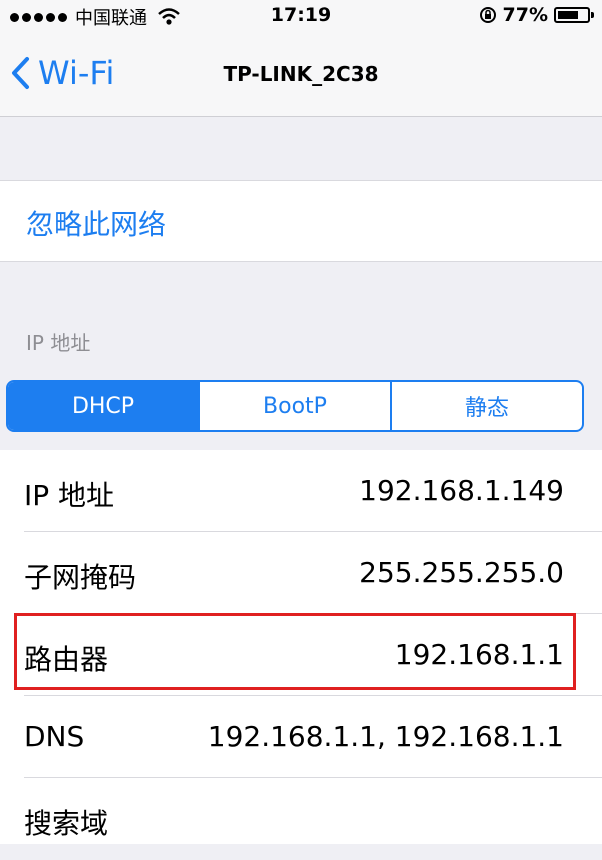  What do you see at coordinates (69, 495) in the screenshot?
I see `row-label: IP 地址` at bounding box center [69, 495].